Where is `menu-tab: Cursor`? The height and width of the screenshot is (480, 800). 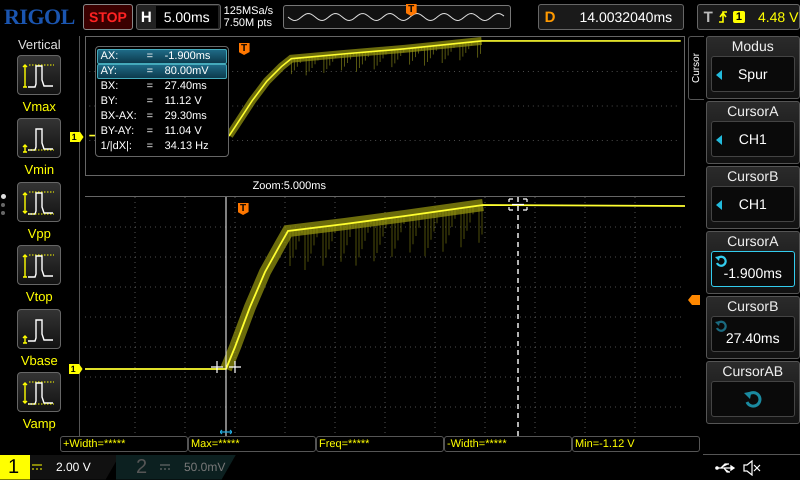 menu-tab: Cursor is located at coordinates (696, 68).